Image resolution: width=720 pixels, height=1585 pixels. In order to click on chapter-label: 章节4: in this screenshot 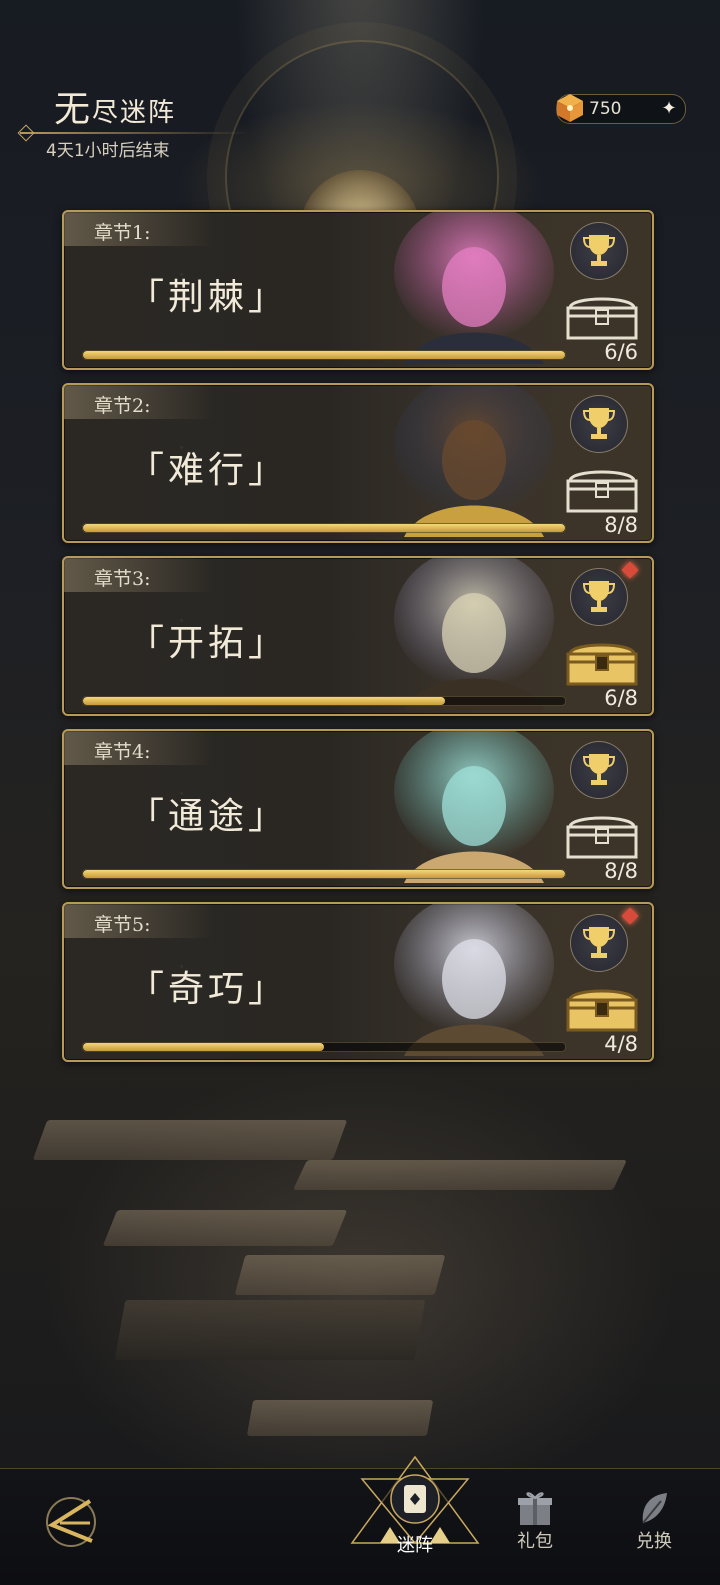, I will do `click(122, 752)`.